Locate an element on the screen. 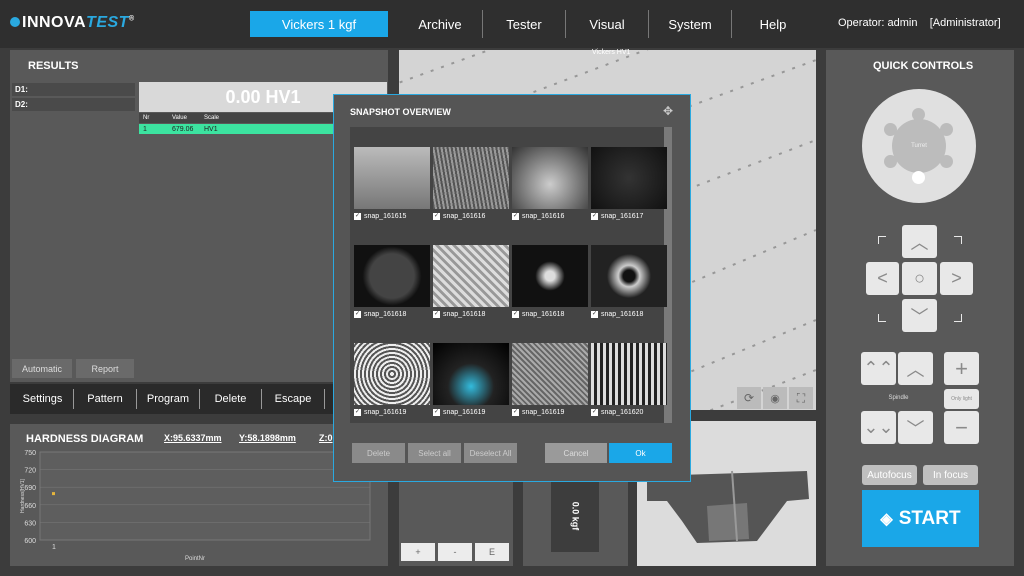 This screenshot has width=1024, height=576. y-tick-label: 660 is located at coordinates (30, 506).